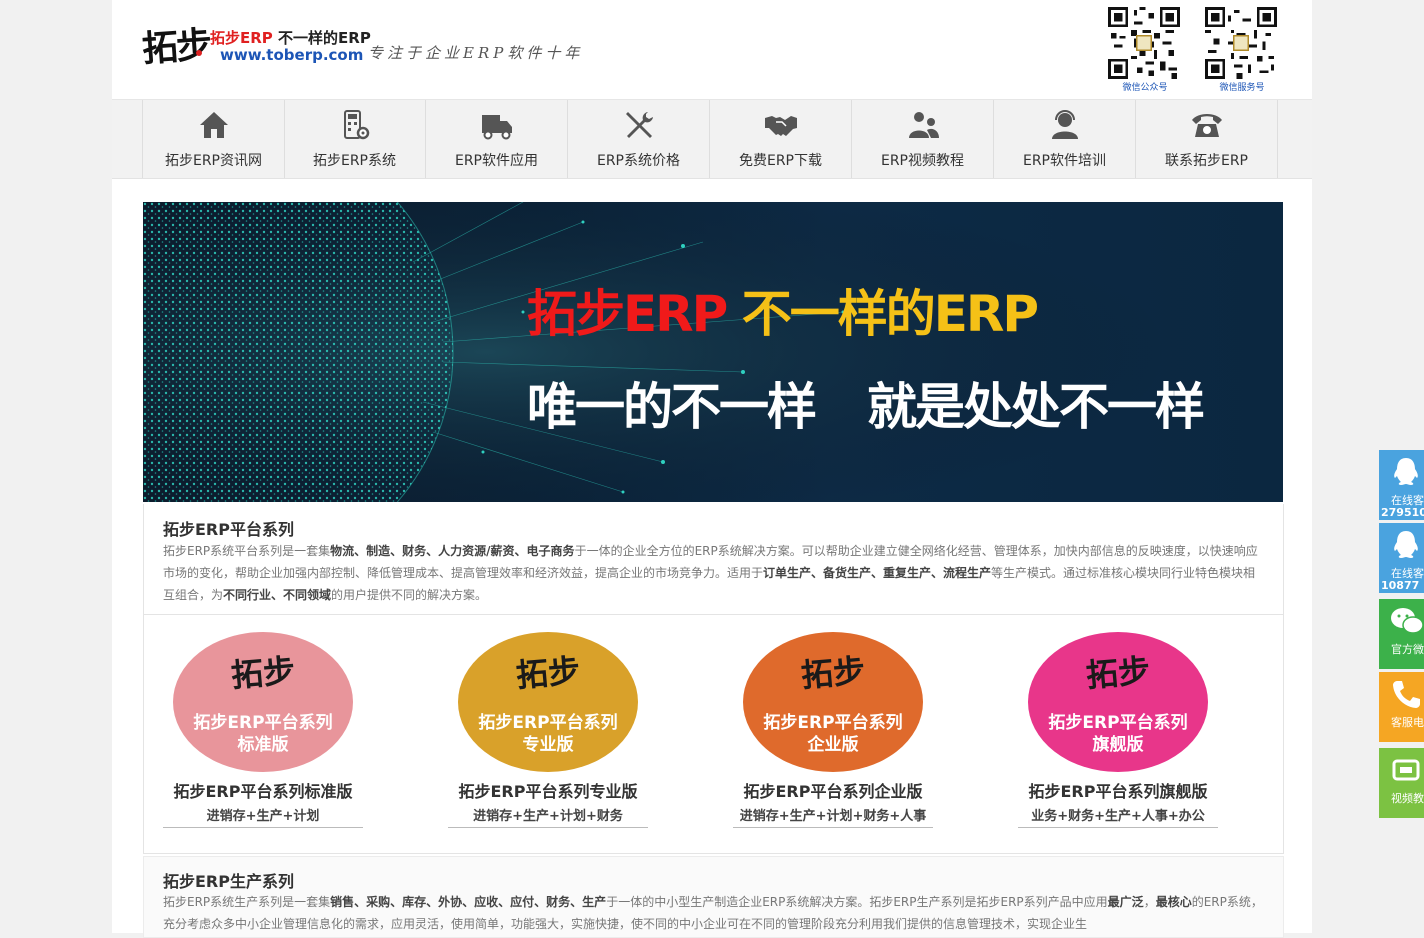  I want to click on qr-caption-official: 微信公众号, so click(1145, 88).